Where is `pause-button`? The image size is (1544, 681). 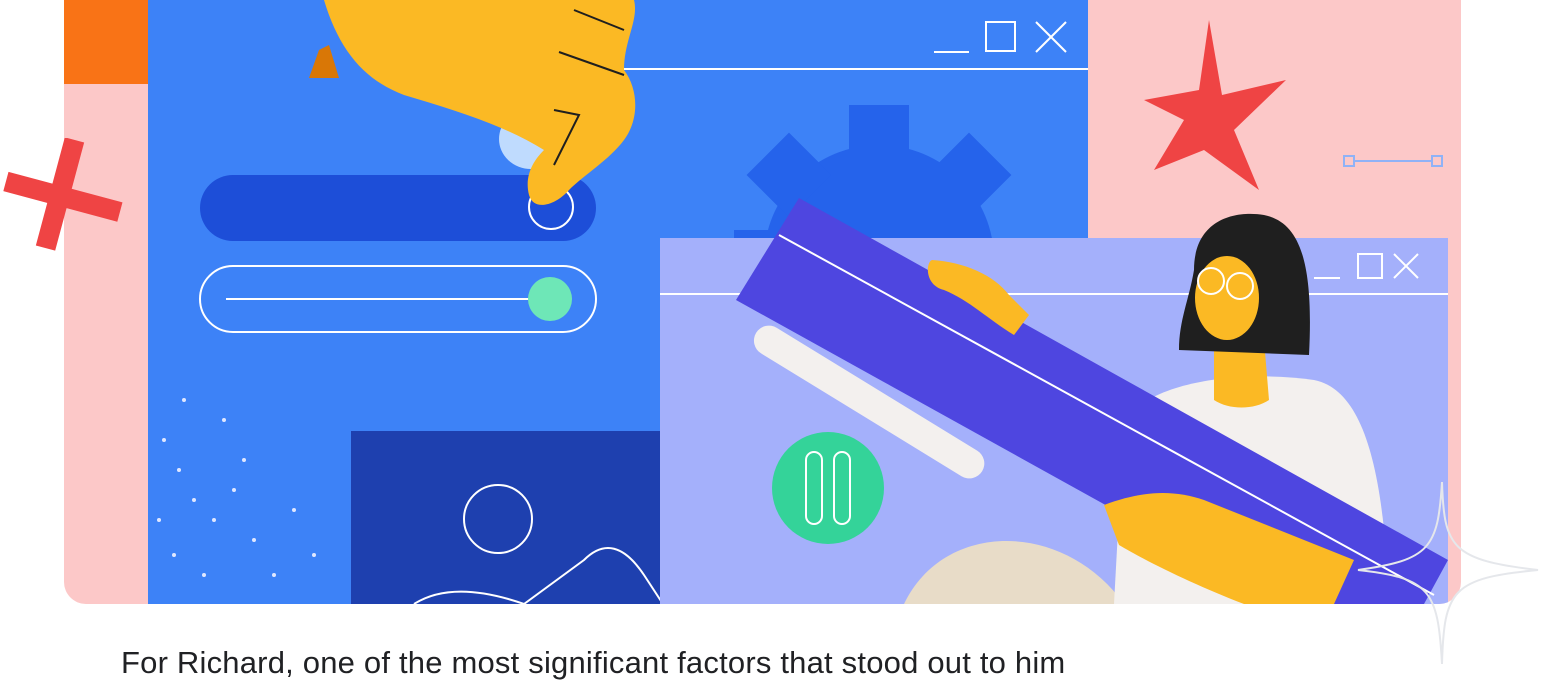
pause-button is located at coordinates (828, 488).